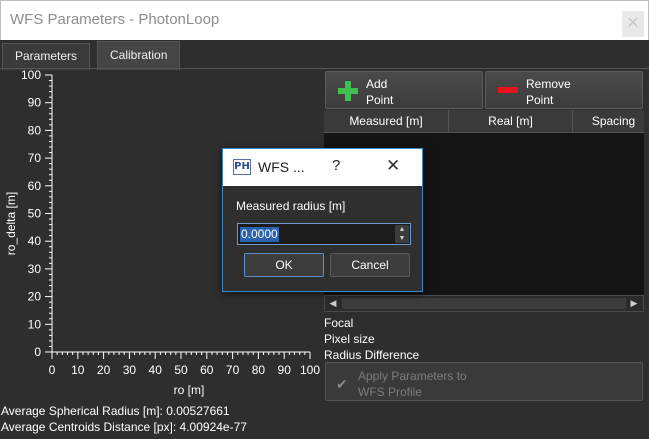 This screenshot has width=649, height=439. Describe the element at coordinates (404, 90) in the screenshot. I see `add-point-button: Add Point` at that location.